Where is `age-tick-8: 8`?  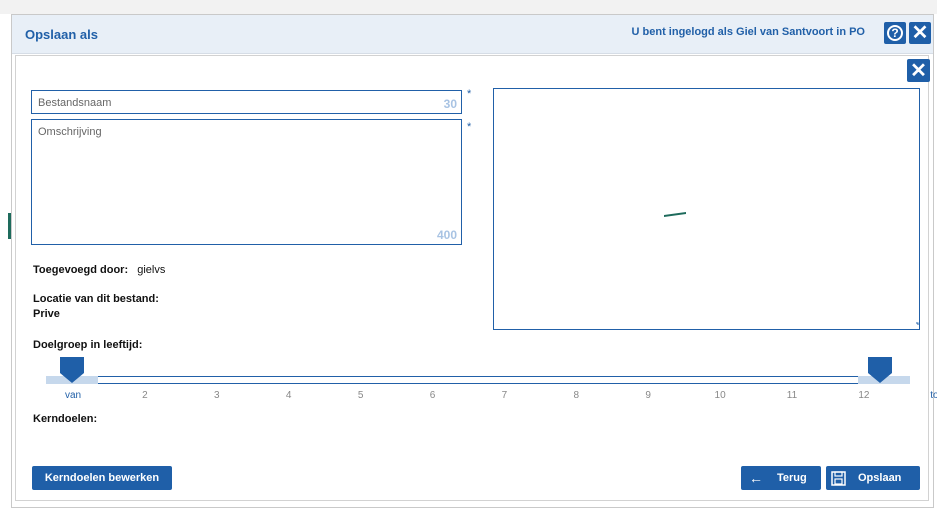
age-tick-8: 8 is located at coordinates (576, 395).